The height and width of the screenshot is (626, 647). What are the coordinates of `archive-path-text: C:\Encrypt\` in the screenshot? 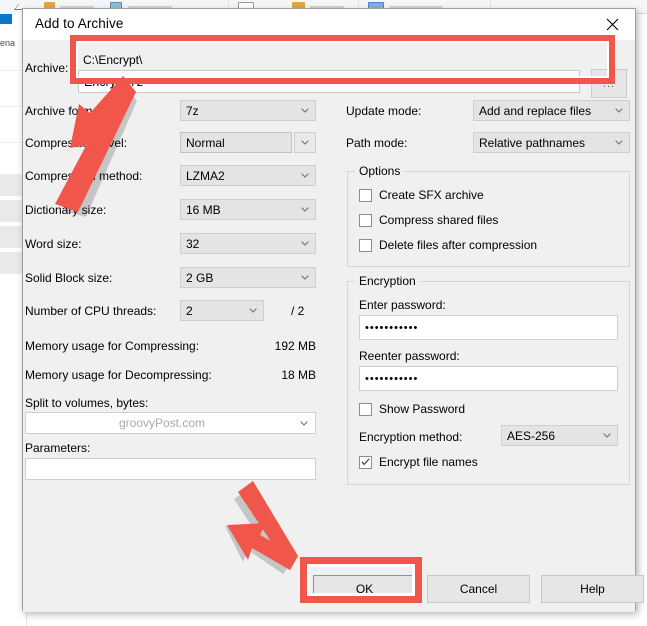 It's located at (113, 60).